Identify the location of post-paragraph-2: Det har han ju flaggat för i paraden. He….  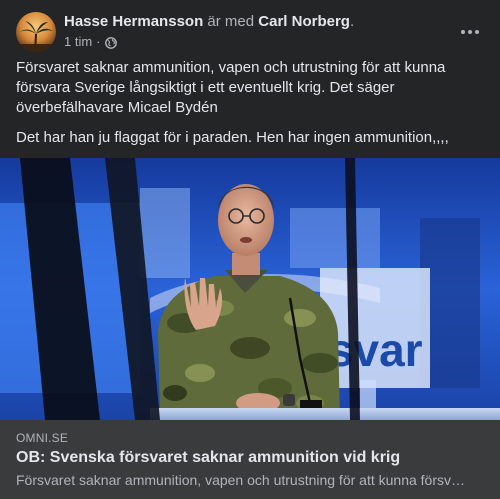
(232, 137).